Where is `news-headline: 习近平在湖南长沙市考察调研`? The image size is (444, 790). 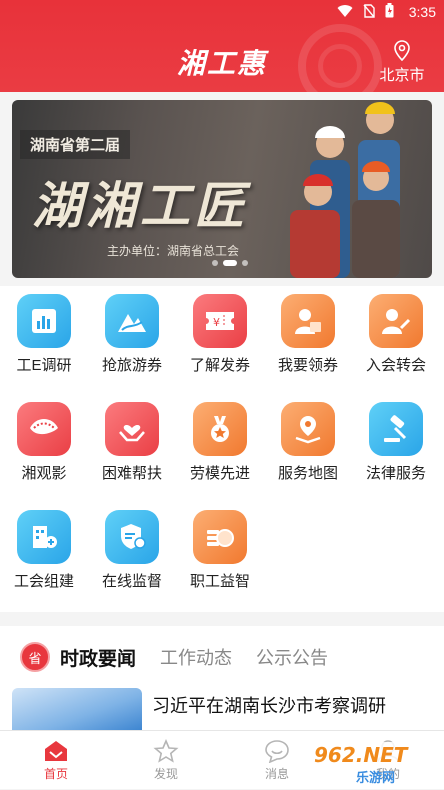
news-headline: 习近平在湖南长沙市考察调研 is located at coordinates (269, 705).